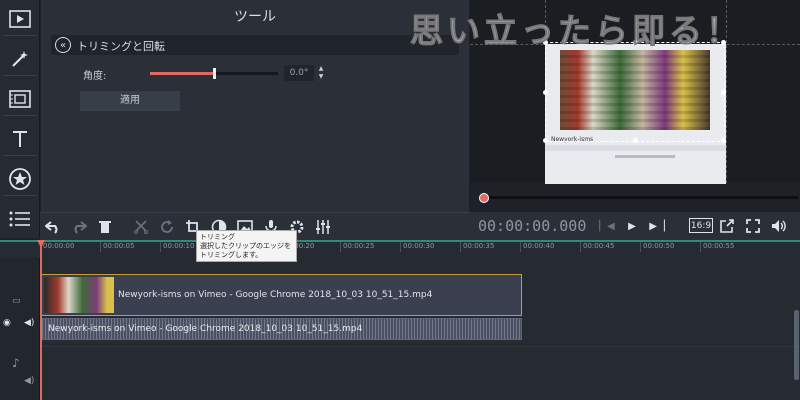 This screenshot has height=400, width=800. I want to click on ruler-tick: 00:00:25, so click(357, 247).